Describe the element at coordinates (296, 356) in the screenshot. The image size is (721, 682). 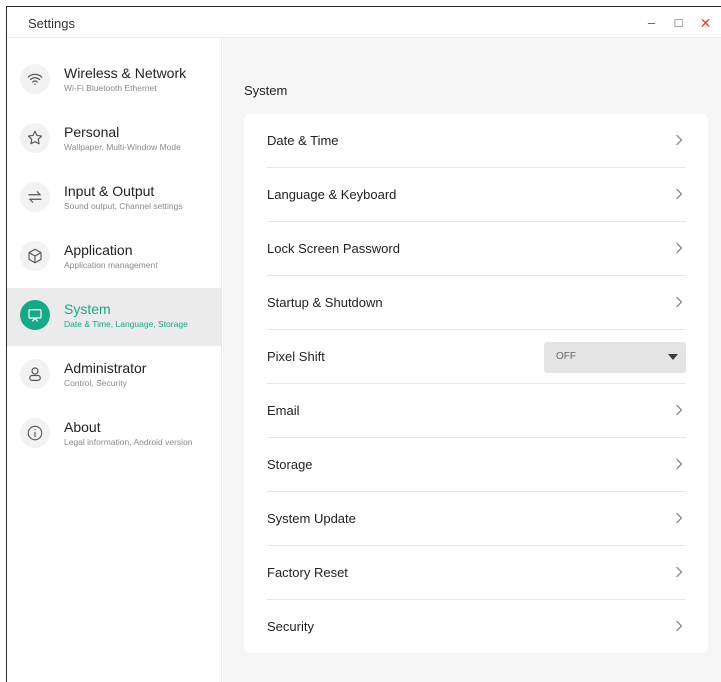
I see `row-label: Pixel Shift` at that location.